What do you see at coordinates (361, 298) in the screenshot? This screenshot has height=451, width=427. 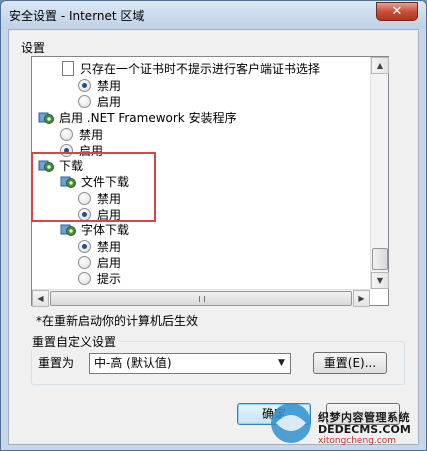 I see `scroll-right-arrow-icon: ▶` at bounding box center [361, 298].